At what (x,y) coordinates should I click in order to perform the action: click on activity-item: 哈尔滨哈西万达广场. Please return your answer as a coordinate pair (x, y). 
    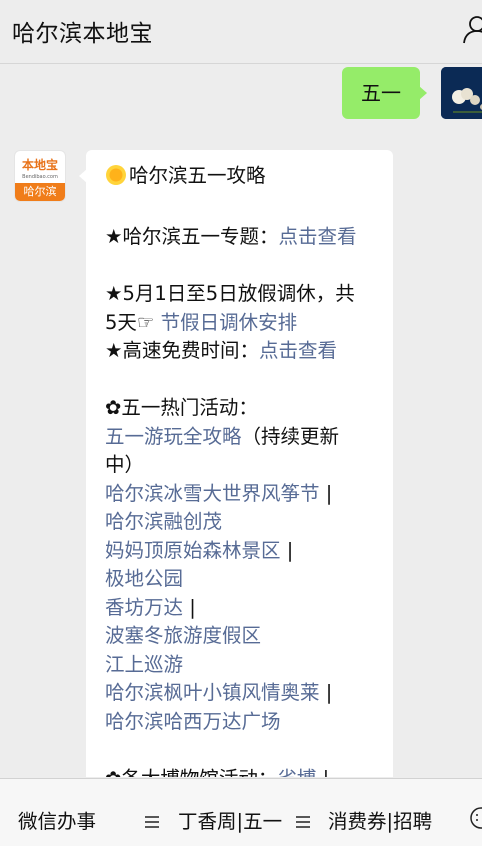
    Looking at the image, I should click on (240, 722).